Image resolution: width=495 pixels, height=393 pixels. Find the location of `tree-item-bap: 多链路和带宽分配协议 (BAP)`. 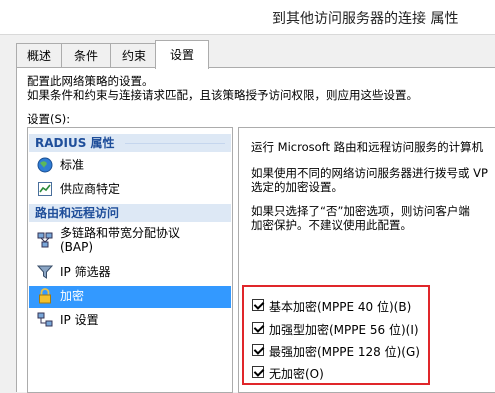

tree-item-bap: 多链路和带宽分配协议 (BAP) is located at coordinates (130, 241).